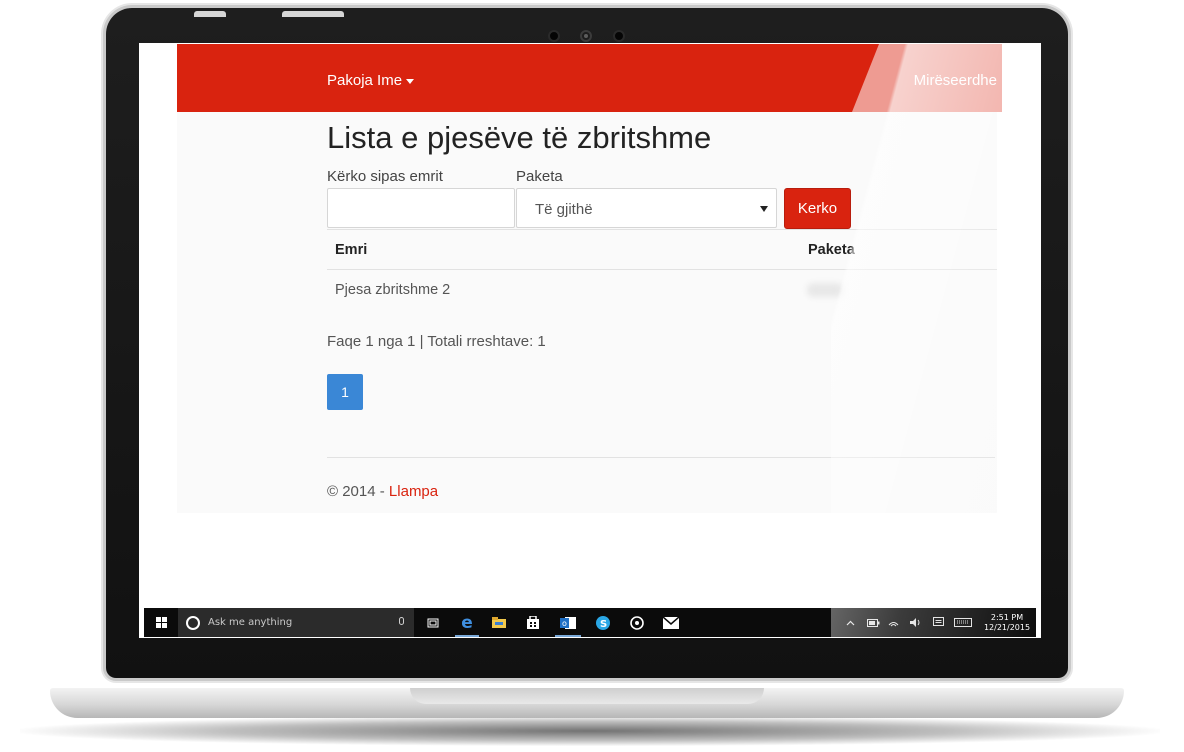 This screenshot has height=752, width=1184. I want to click on cortana-search-placeholder: Ask me anything, so click(250, 622).